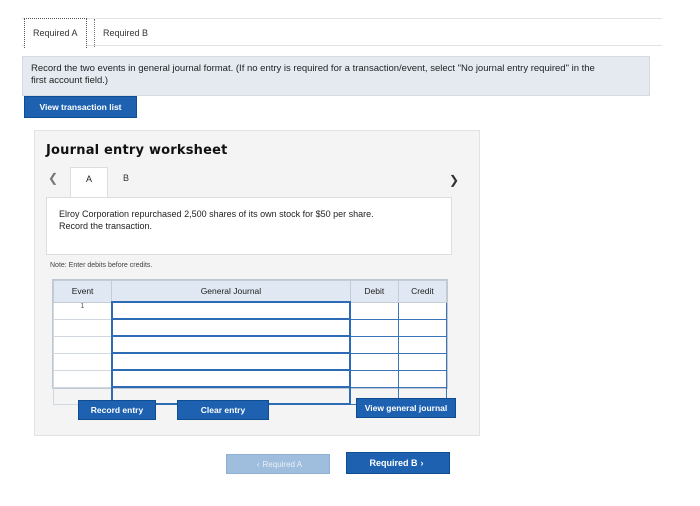  I want to click on worksheet-title: Journal entry worksheet, so click(137, 150).